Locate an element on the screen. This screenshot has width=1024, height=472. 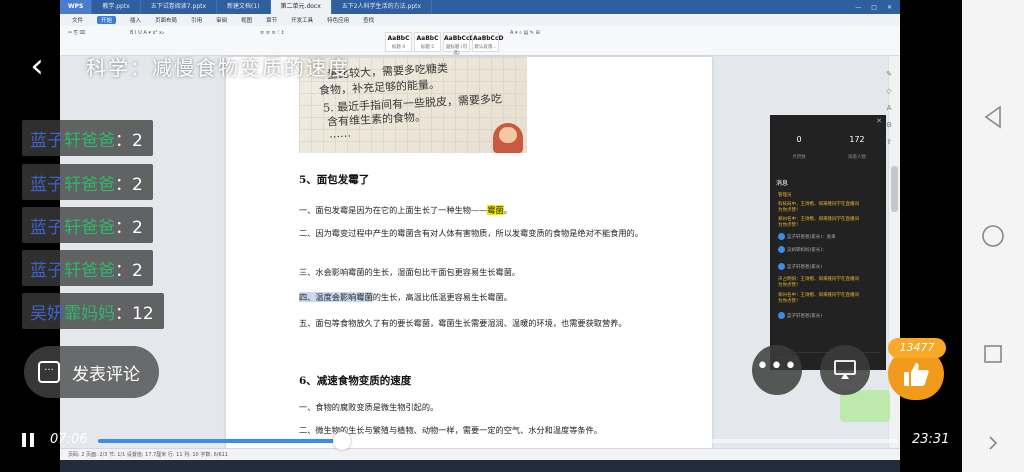
pen-icon: ✎ is located at coordinates (889, 74).